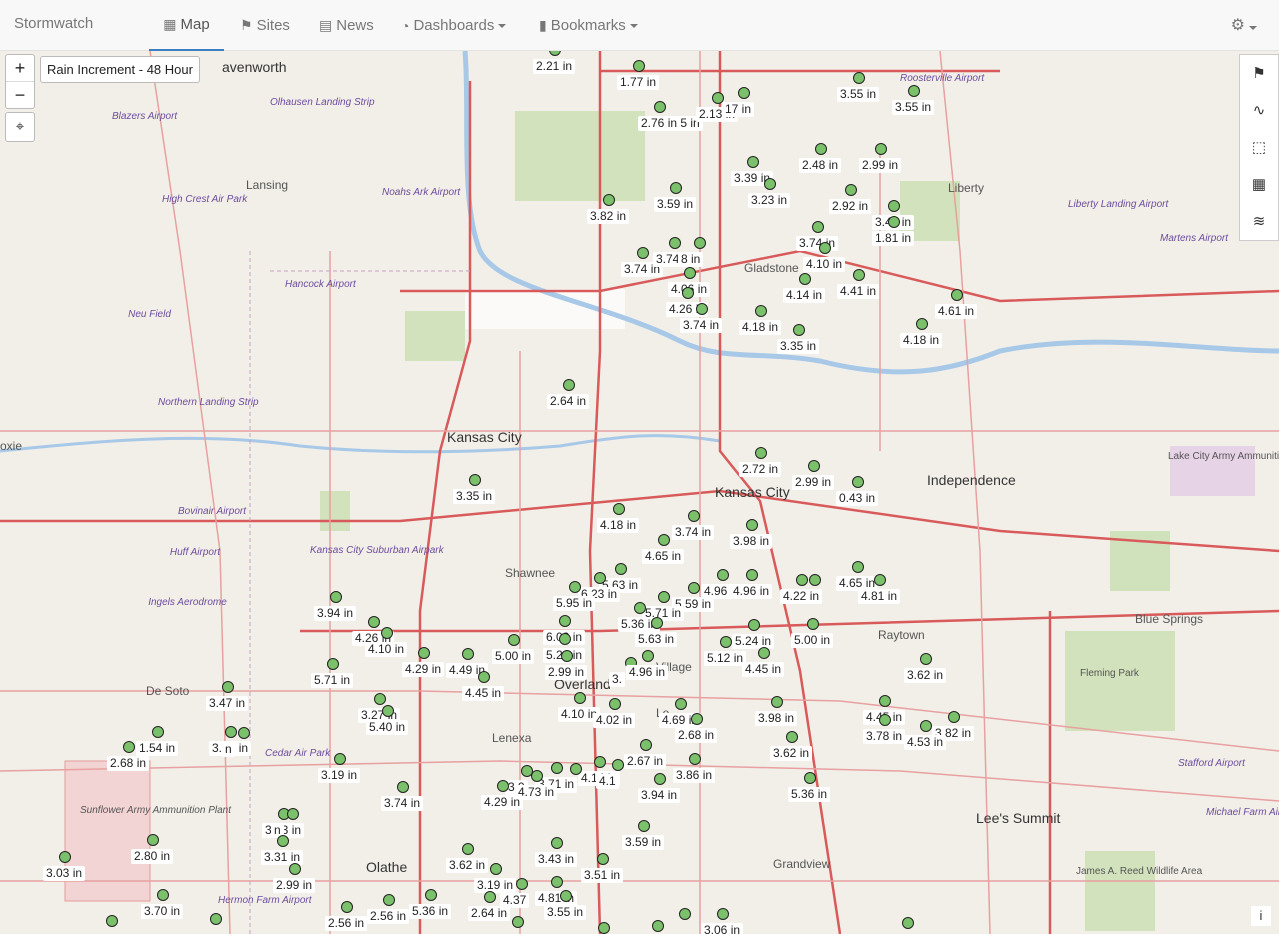 The height and width of the screenshot is (934, 1279). I want to click on pulse-tool-button: ∿, so click(1259, 110).